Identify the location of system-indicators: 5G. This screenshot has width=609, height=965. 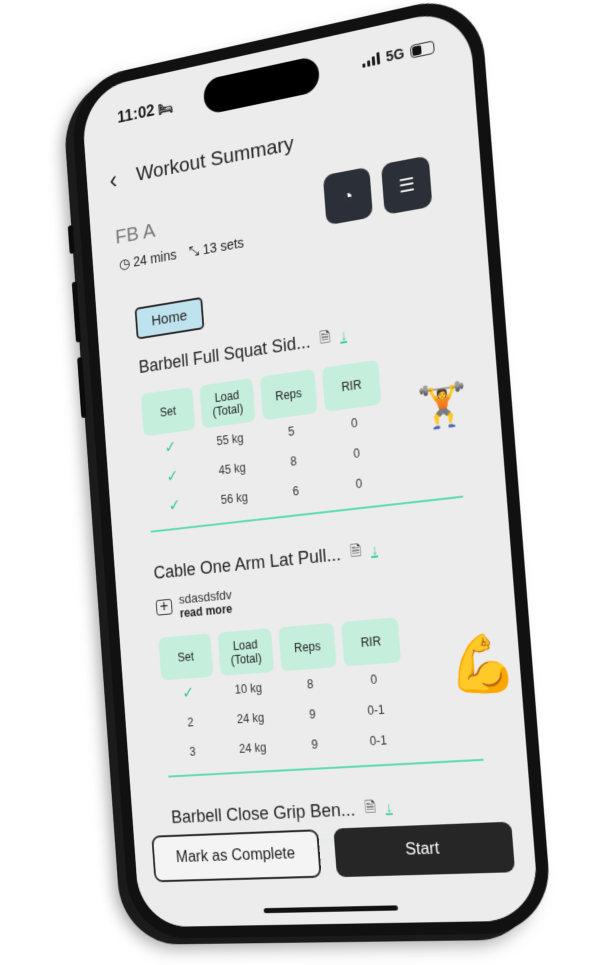
(398, 54).